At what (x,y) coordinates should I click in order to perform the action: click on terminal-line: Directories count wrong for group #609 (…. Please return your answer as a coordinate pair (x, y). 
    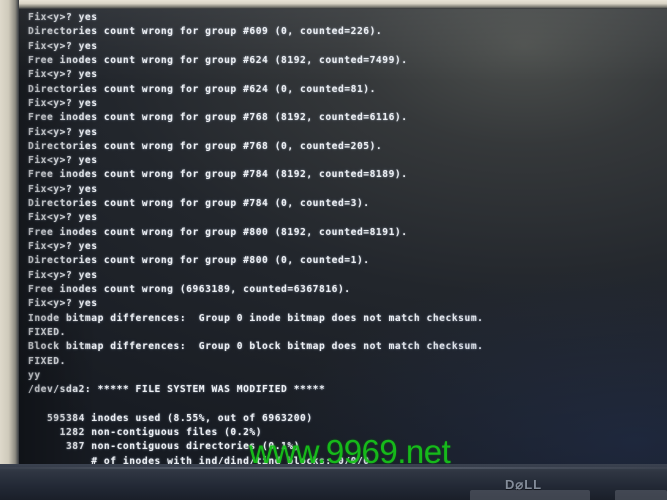
    Looking at the image, I should click on (205, 32).